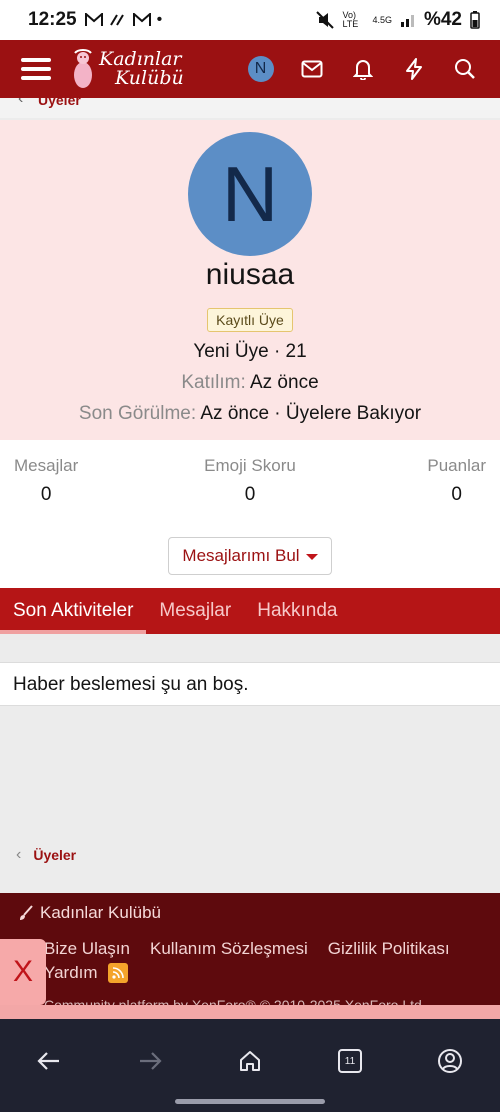 The height and width of the screenshot is (1112, 500). Describe the element at coordinates (71, 973) in the screenshot. I see `footer-link-help: Yardım` at that location.